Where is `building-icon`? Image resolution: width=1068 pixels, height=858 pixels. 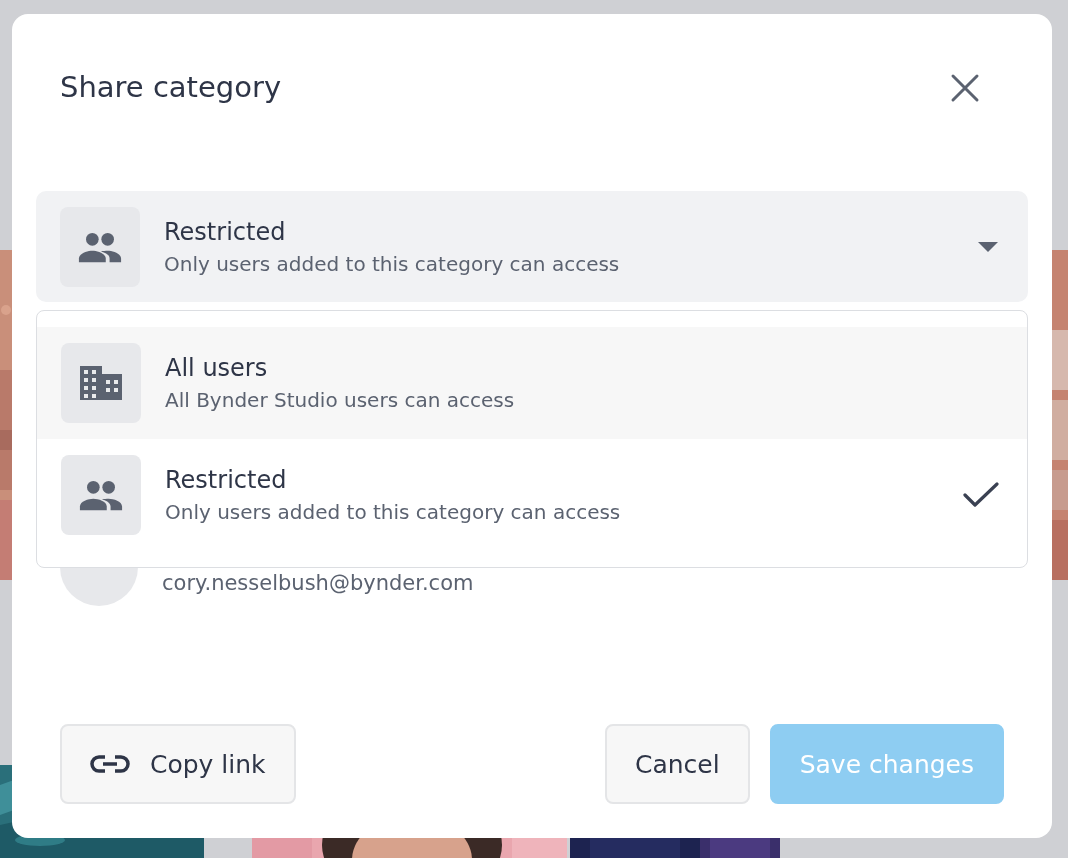 building-icon is located at coordinates (101, 383).